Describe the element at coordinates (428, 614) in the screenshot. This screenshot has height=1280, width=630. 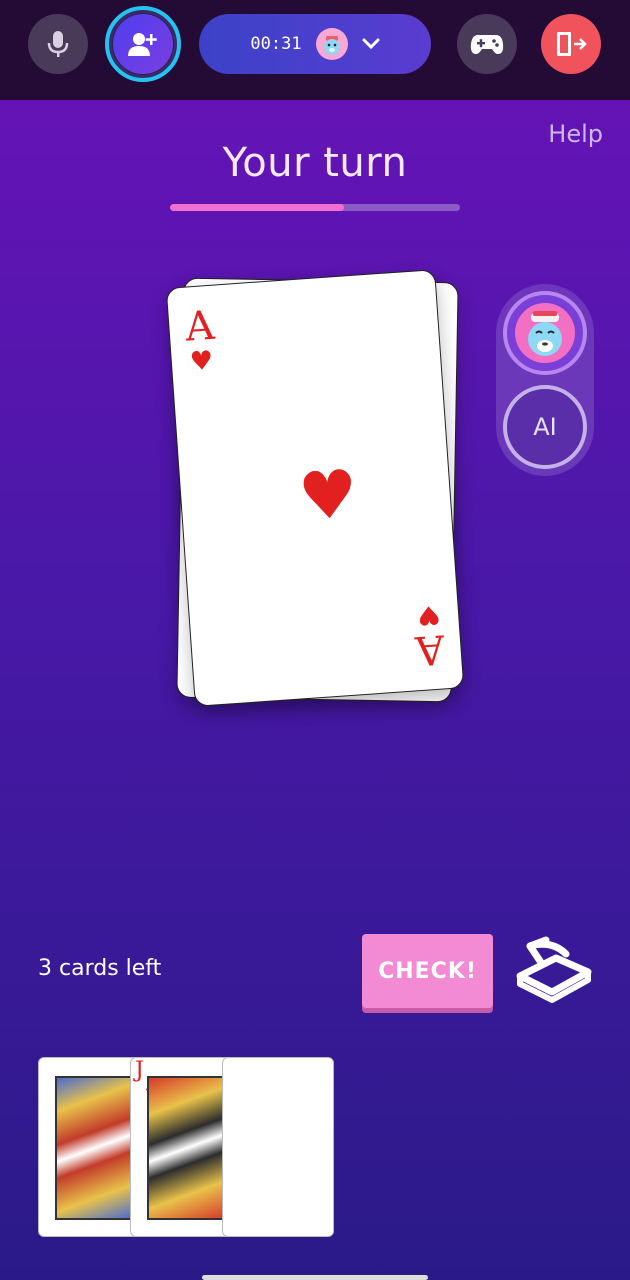
I see `top-card-suit-bottom: ♥` at that location.